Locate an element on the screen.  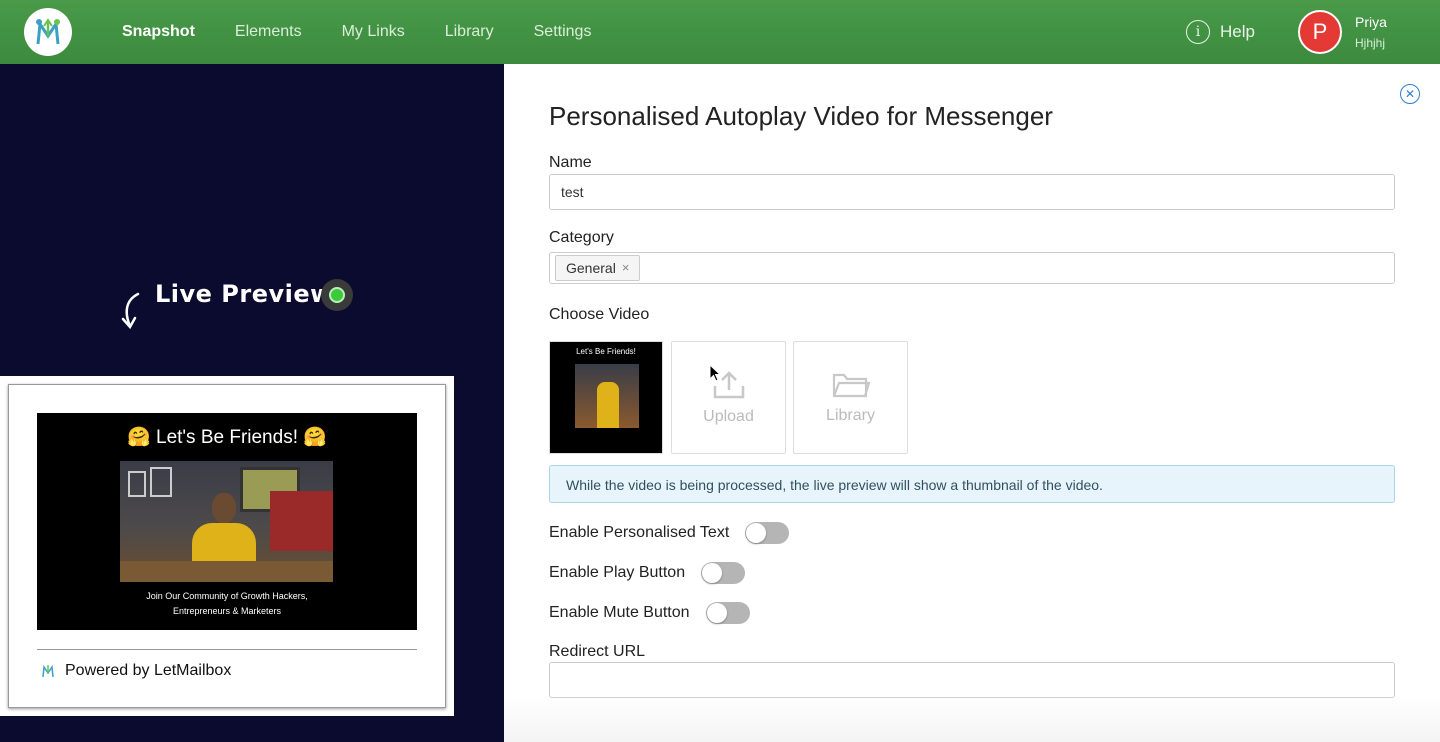
category-label: Category is located at coordinates (581, 237).